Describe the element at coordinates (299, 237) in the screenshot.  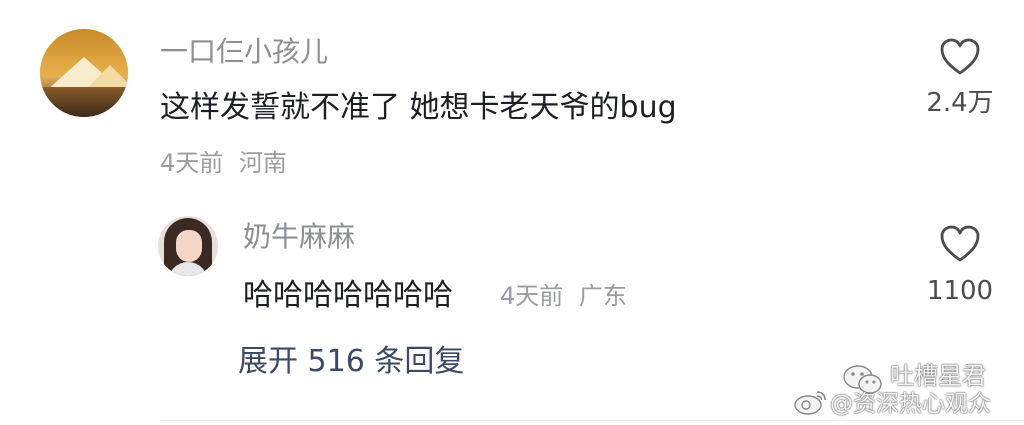
I see `reply-username: 奶牛麻麻` at that location.